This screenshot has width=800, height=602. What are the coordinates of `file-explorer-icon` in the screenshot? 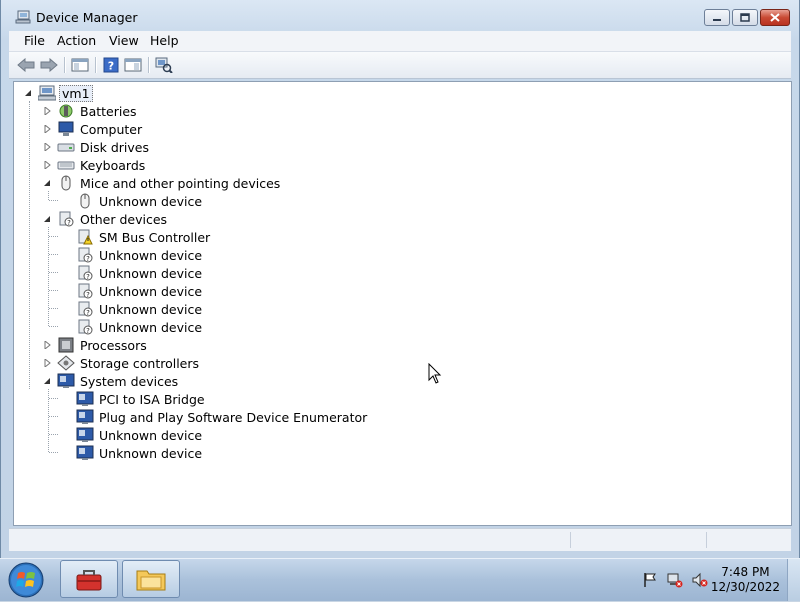 It's located at (151, 580).